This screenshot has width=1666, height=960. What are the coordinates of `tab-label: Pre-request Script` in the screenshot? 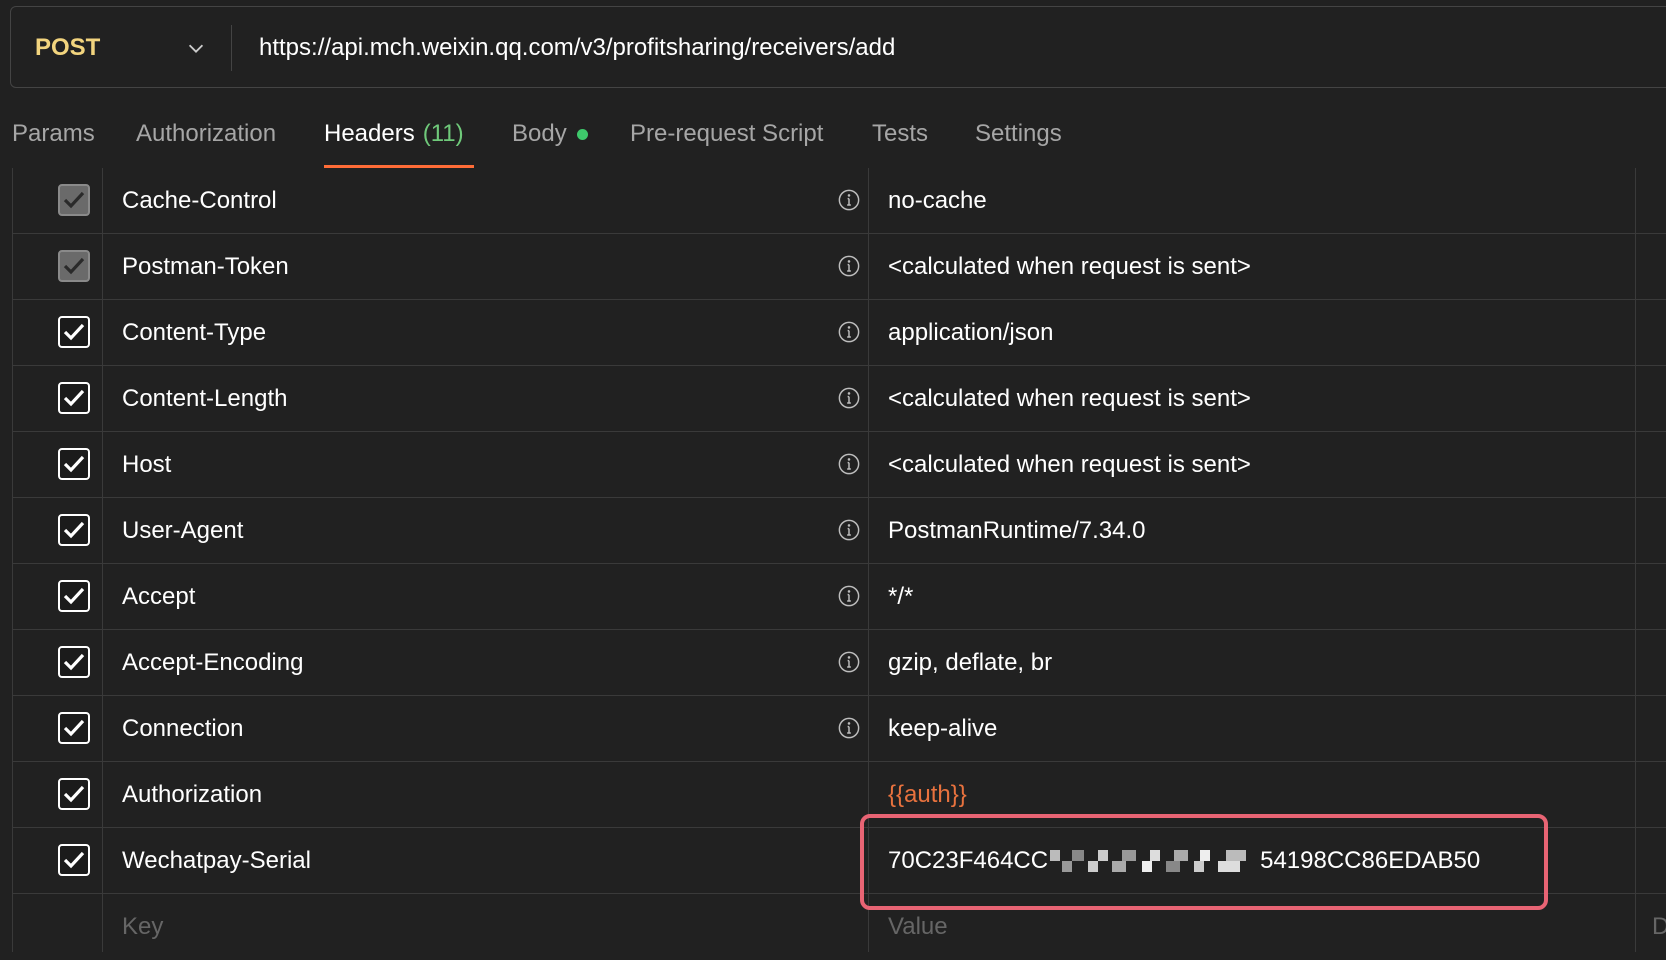 It's located at (727, 133).